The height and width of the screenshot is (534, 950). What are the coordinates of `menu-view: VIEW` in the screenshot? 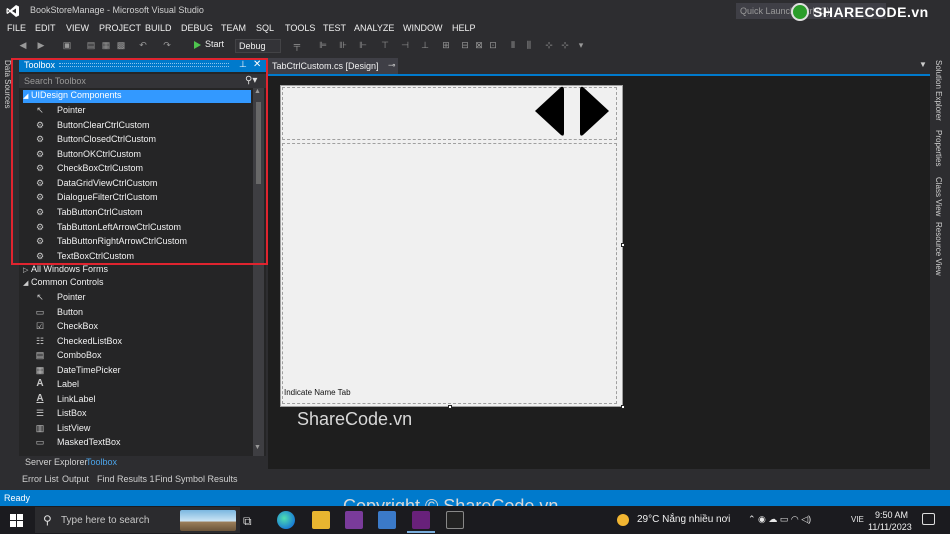 It's located at (77, 28).